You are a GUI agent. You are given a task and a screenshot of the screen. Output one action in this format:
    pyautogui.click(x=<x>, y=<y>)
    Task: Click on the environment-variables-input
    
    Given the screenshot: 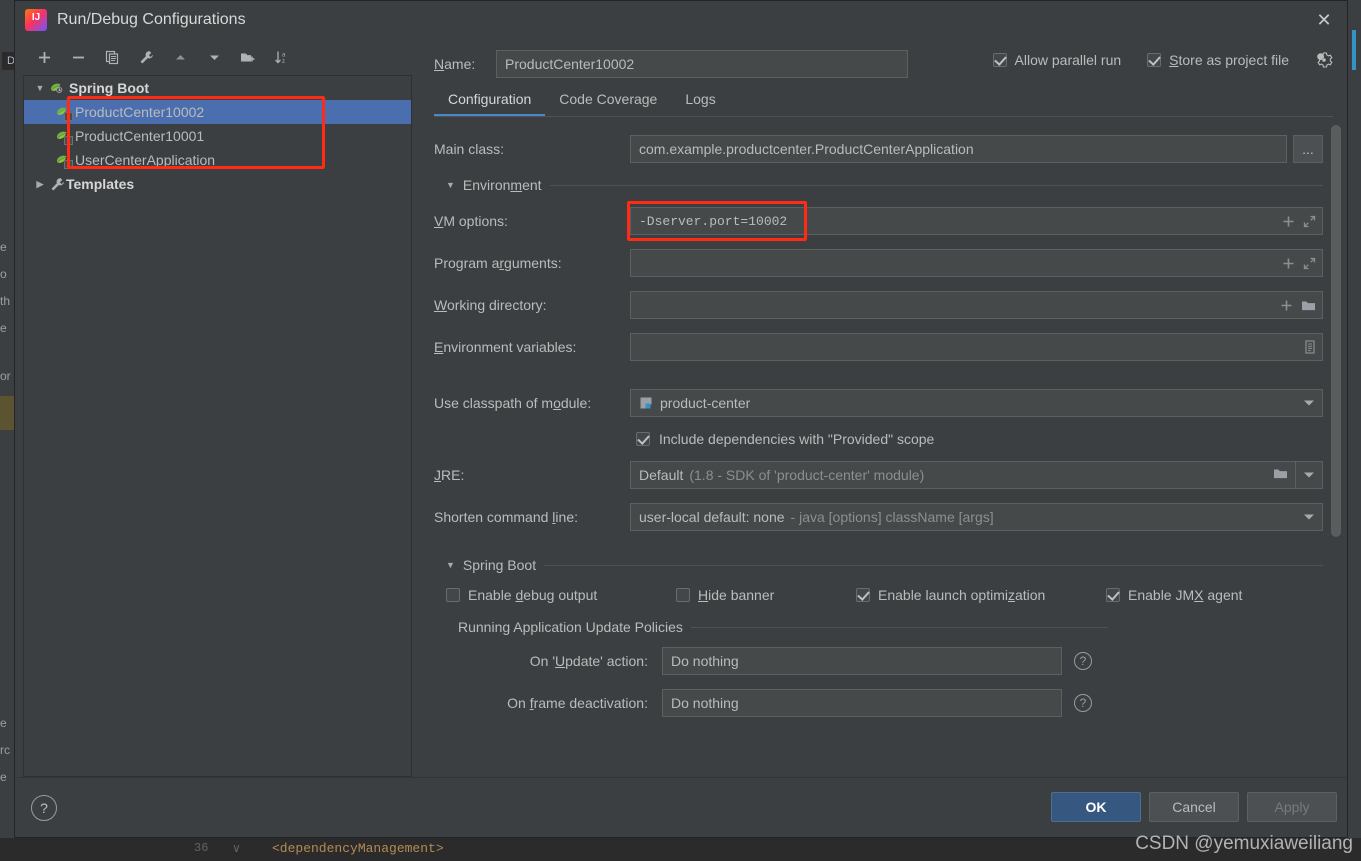 What is the action you would take?
    pyautogui.click(x=976, y=347)
    